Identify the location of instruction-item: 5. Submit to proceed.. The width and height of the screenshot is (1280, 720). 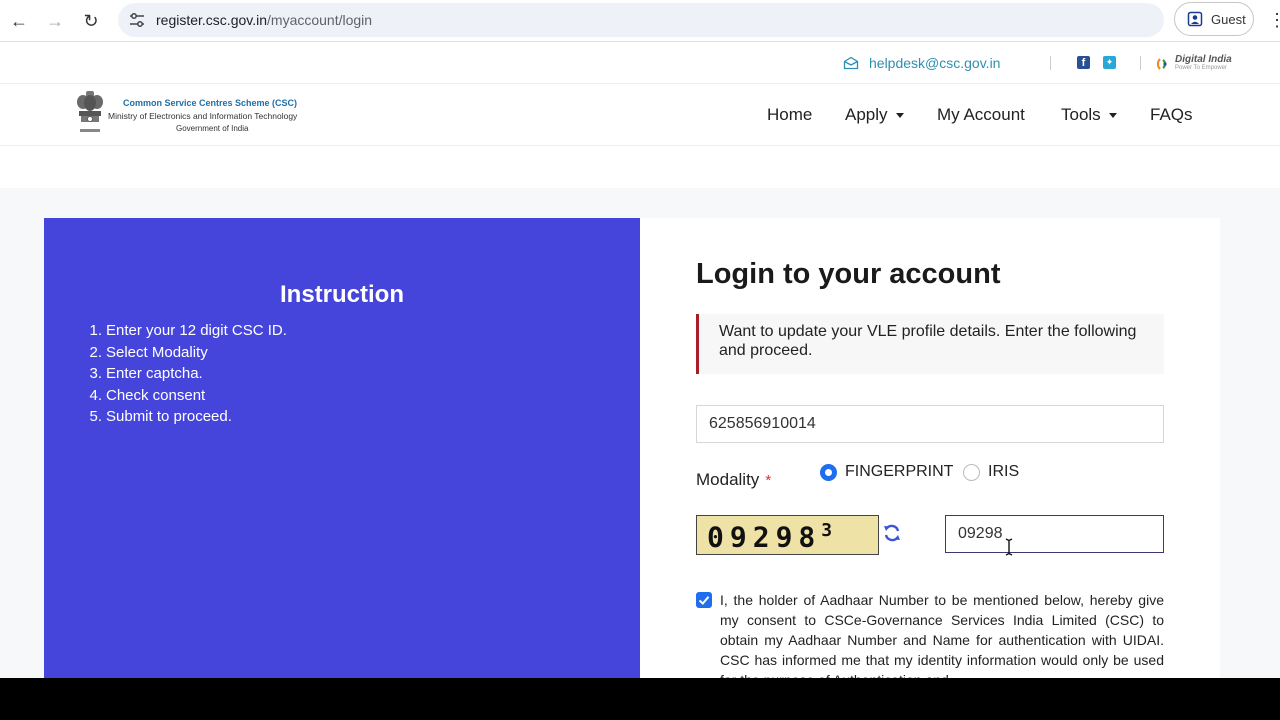
(185, 417).